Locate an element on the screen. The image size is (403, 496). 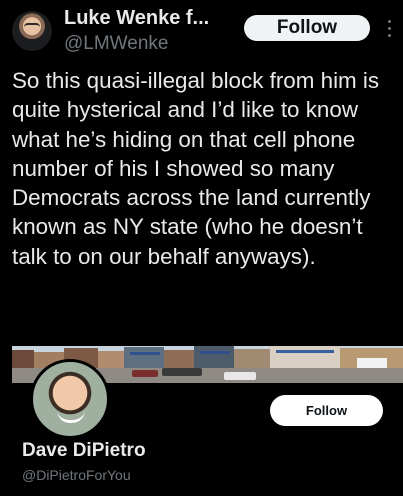
more-vertical-icon is located at coordinates (389, 28).